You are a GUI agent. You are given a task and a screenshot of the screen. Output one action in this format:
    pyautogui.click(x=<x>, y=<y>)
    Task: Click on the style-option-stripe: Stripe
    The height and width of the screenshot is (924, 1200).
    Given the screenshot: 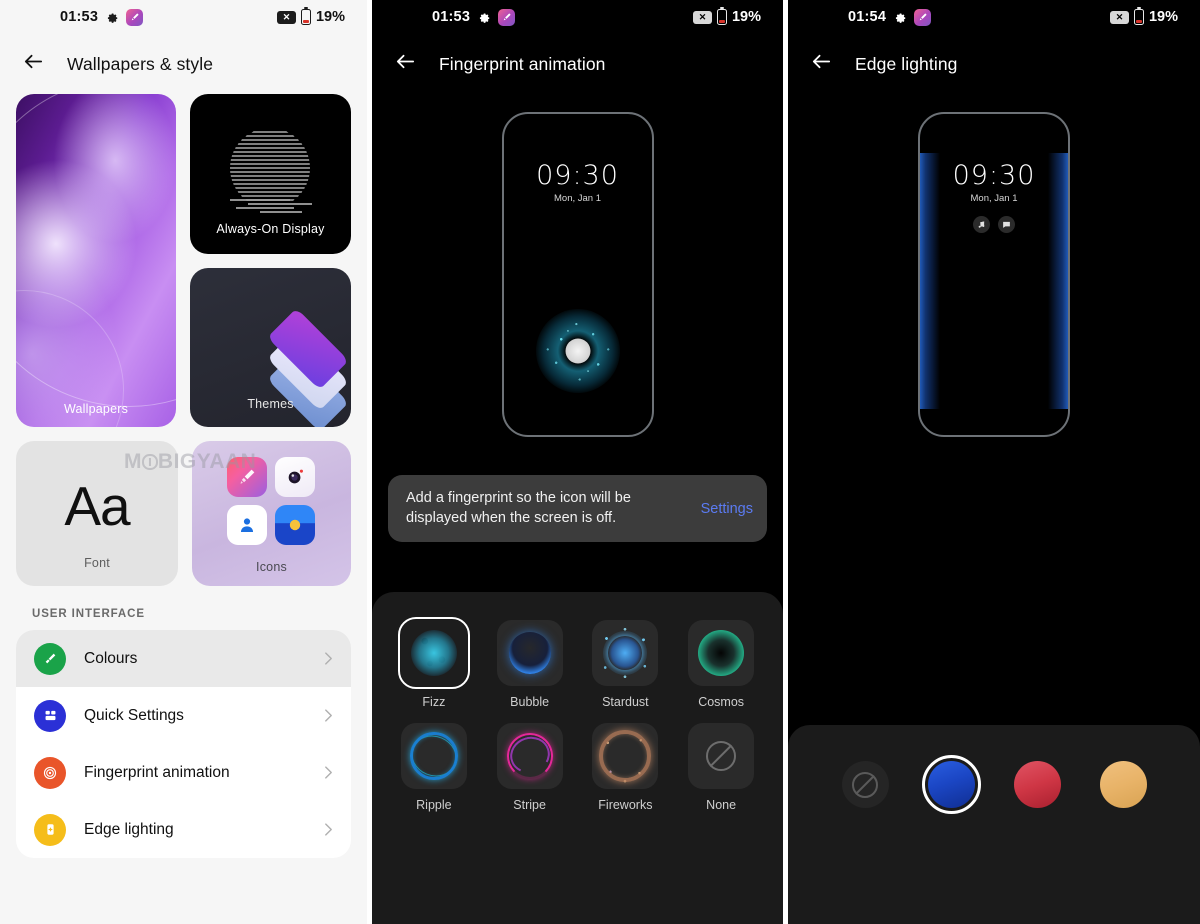 What is the action you would take?
    pyautogui.click(x=530, y=767)
    